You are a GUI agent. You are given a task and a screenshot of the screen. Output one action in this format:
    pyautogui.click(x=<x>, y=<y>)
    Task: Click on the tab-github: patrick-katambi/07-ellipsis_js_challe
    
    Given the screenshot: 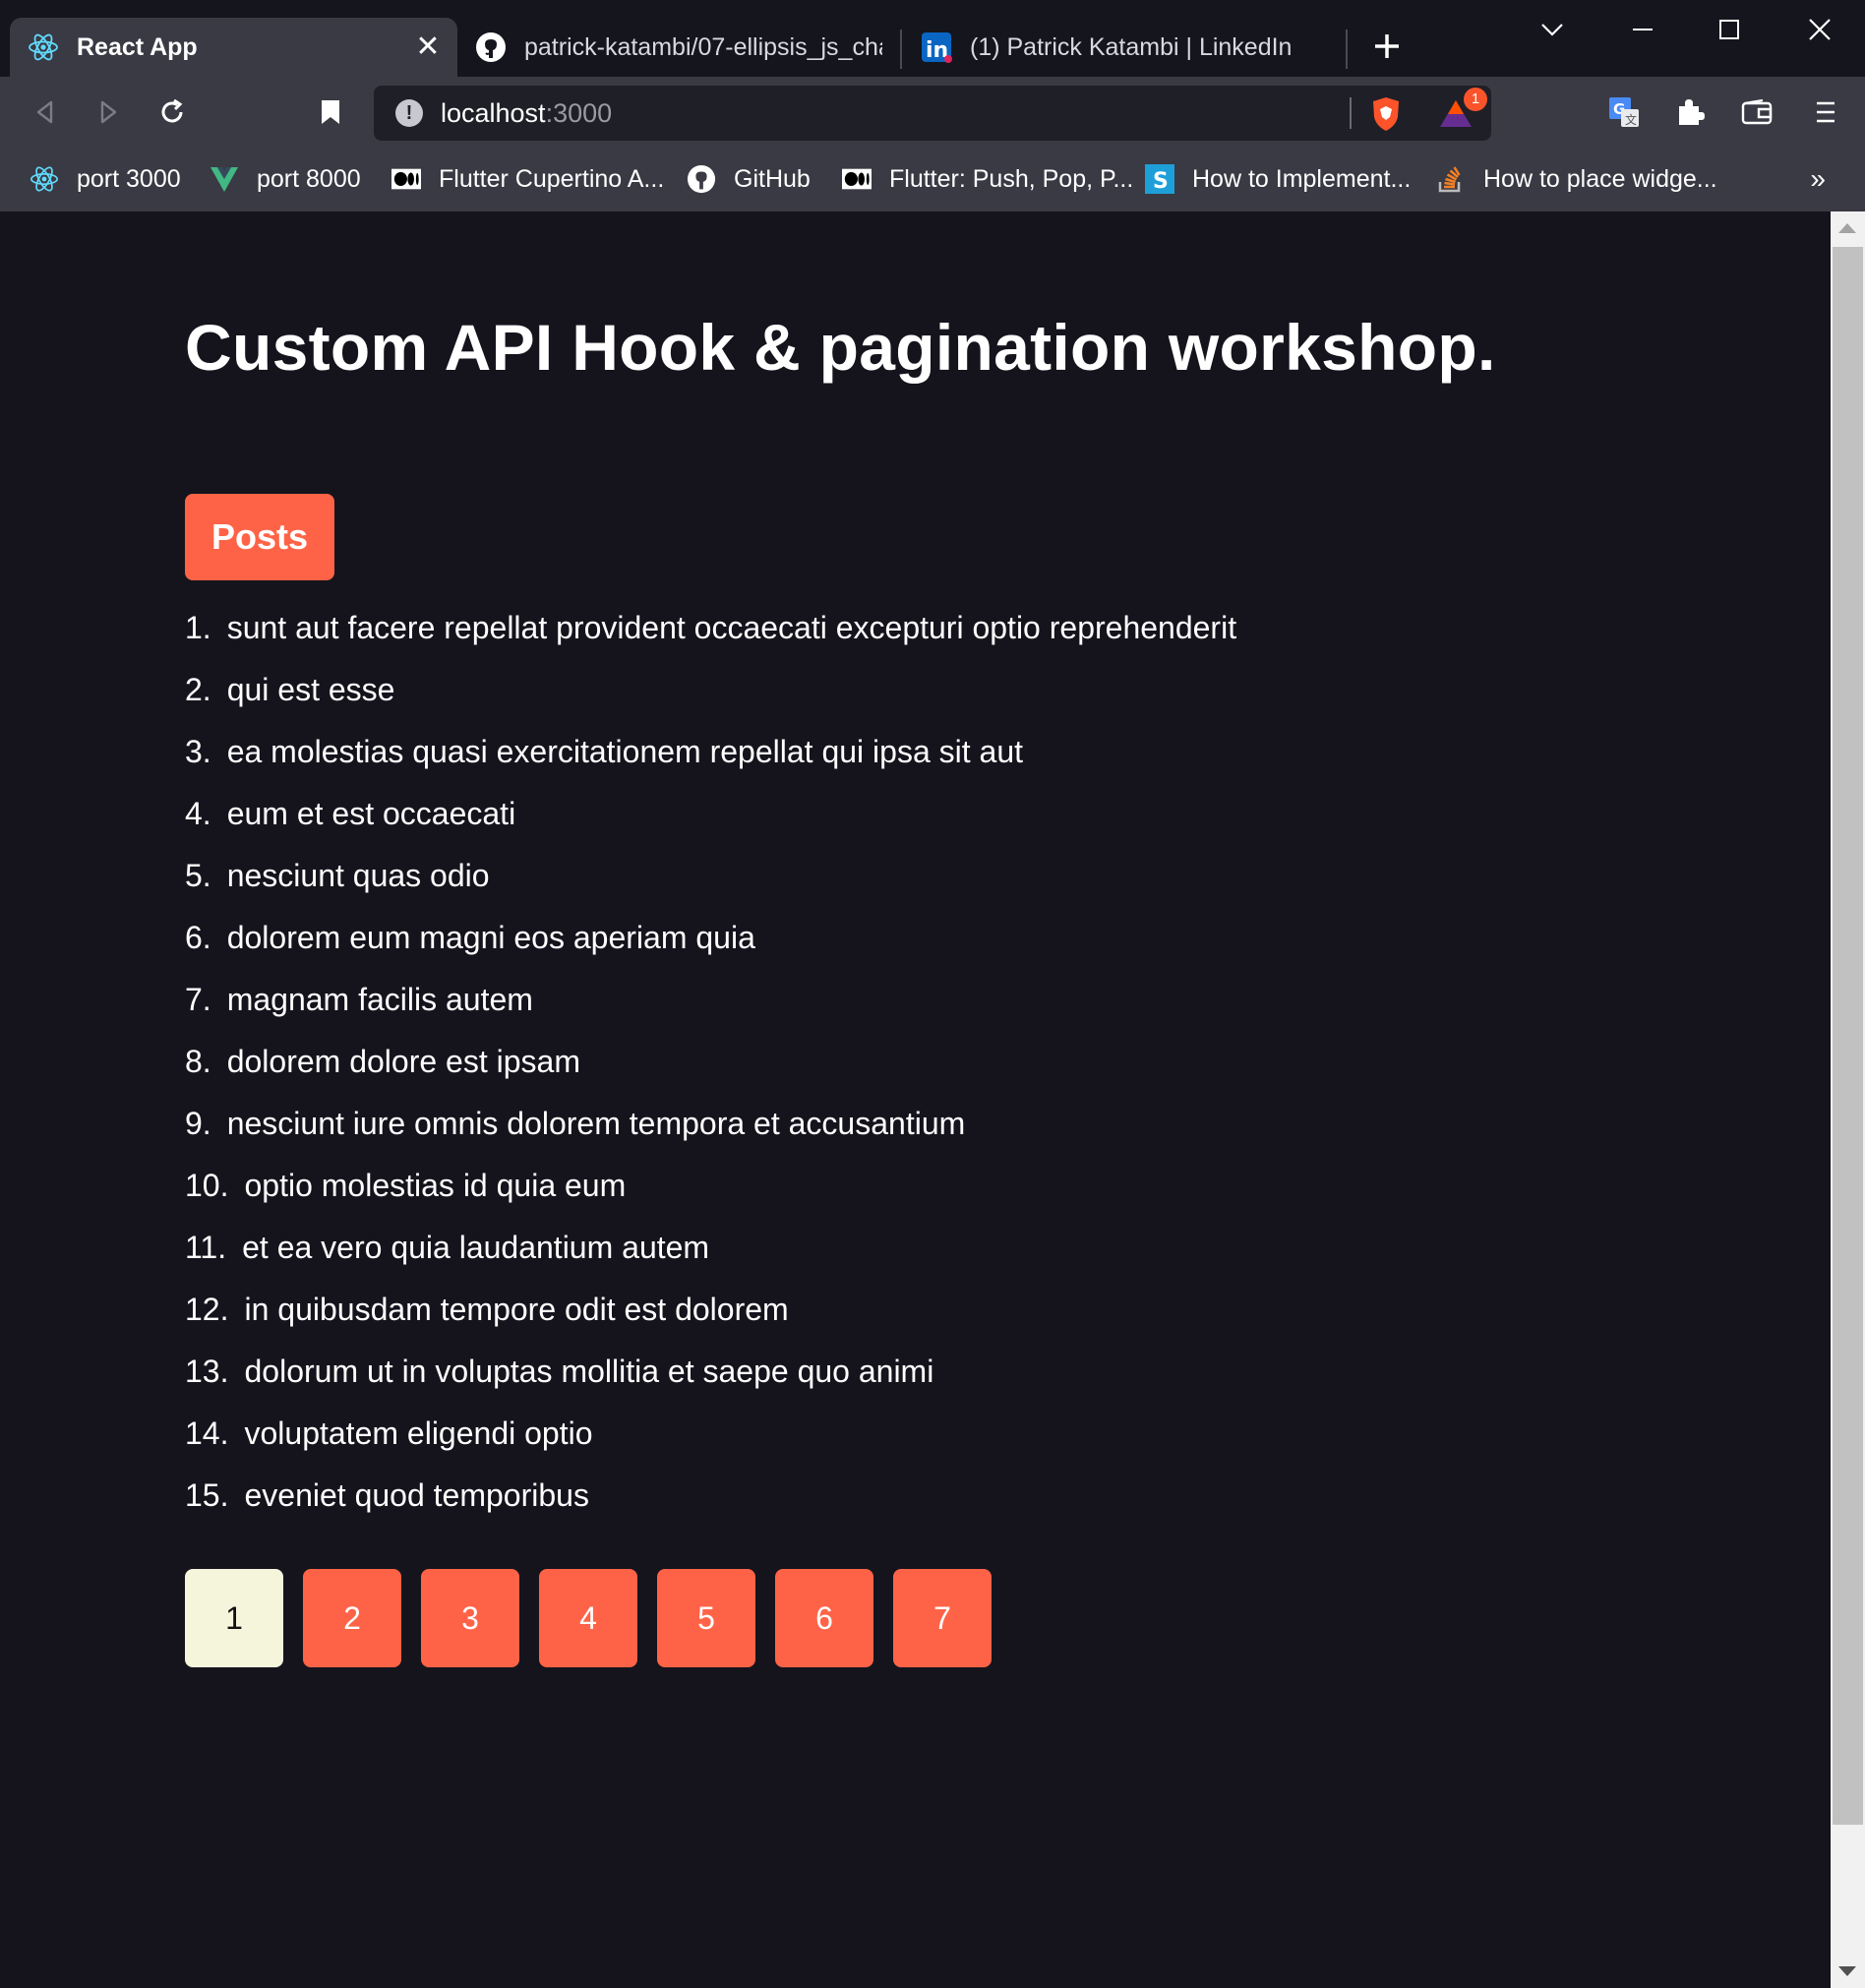 What is the action you would take?
    pyautogui.click(x=678, y=47)
    